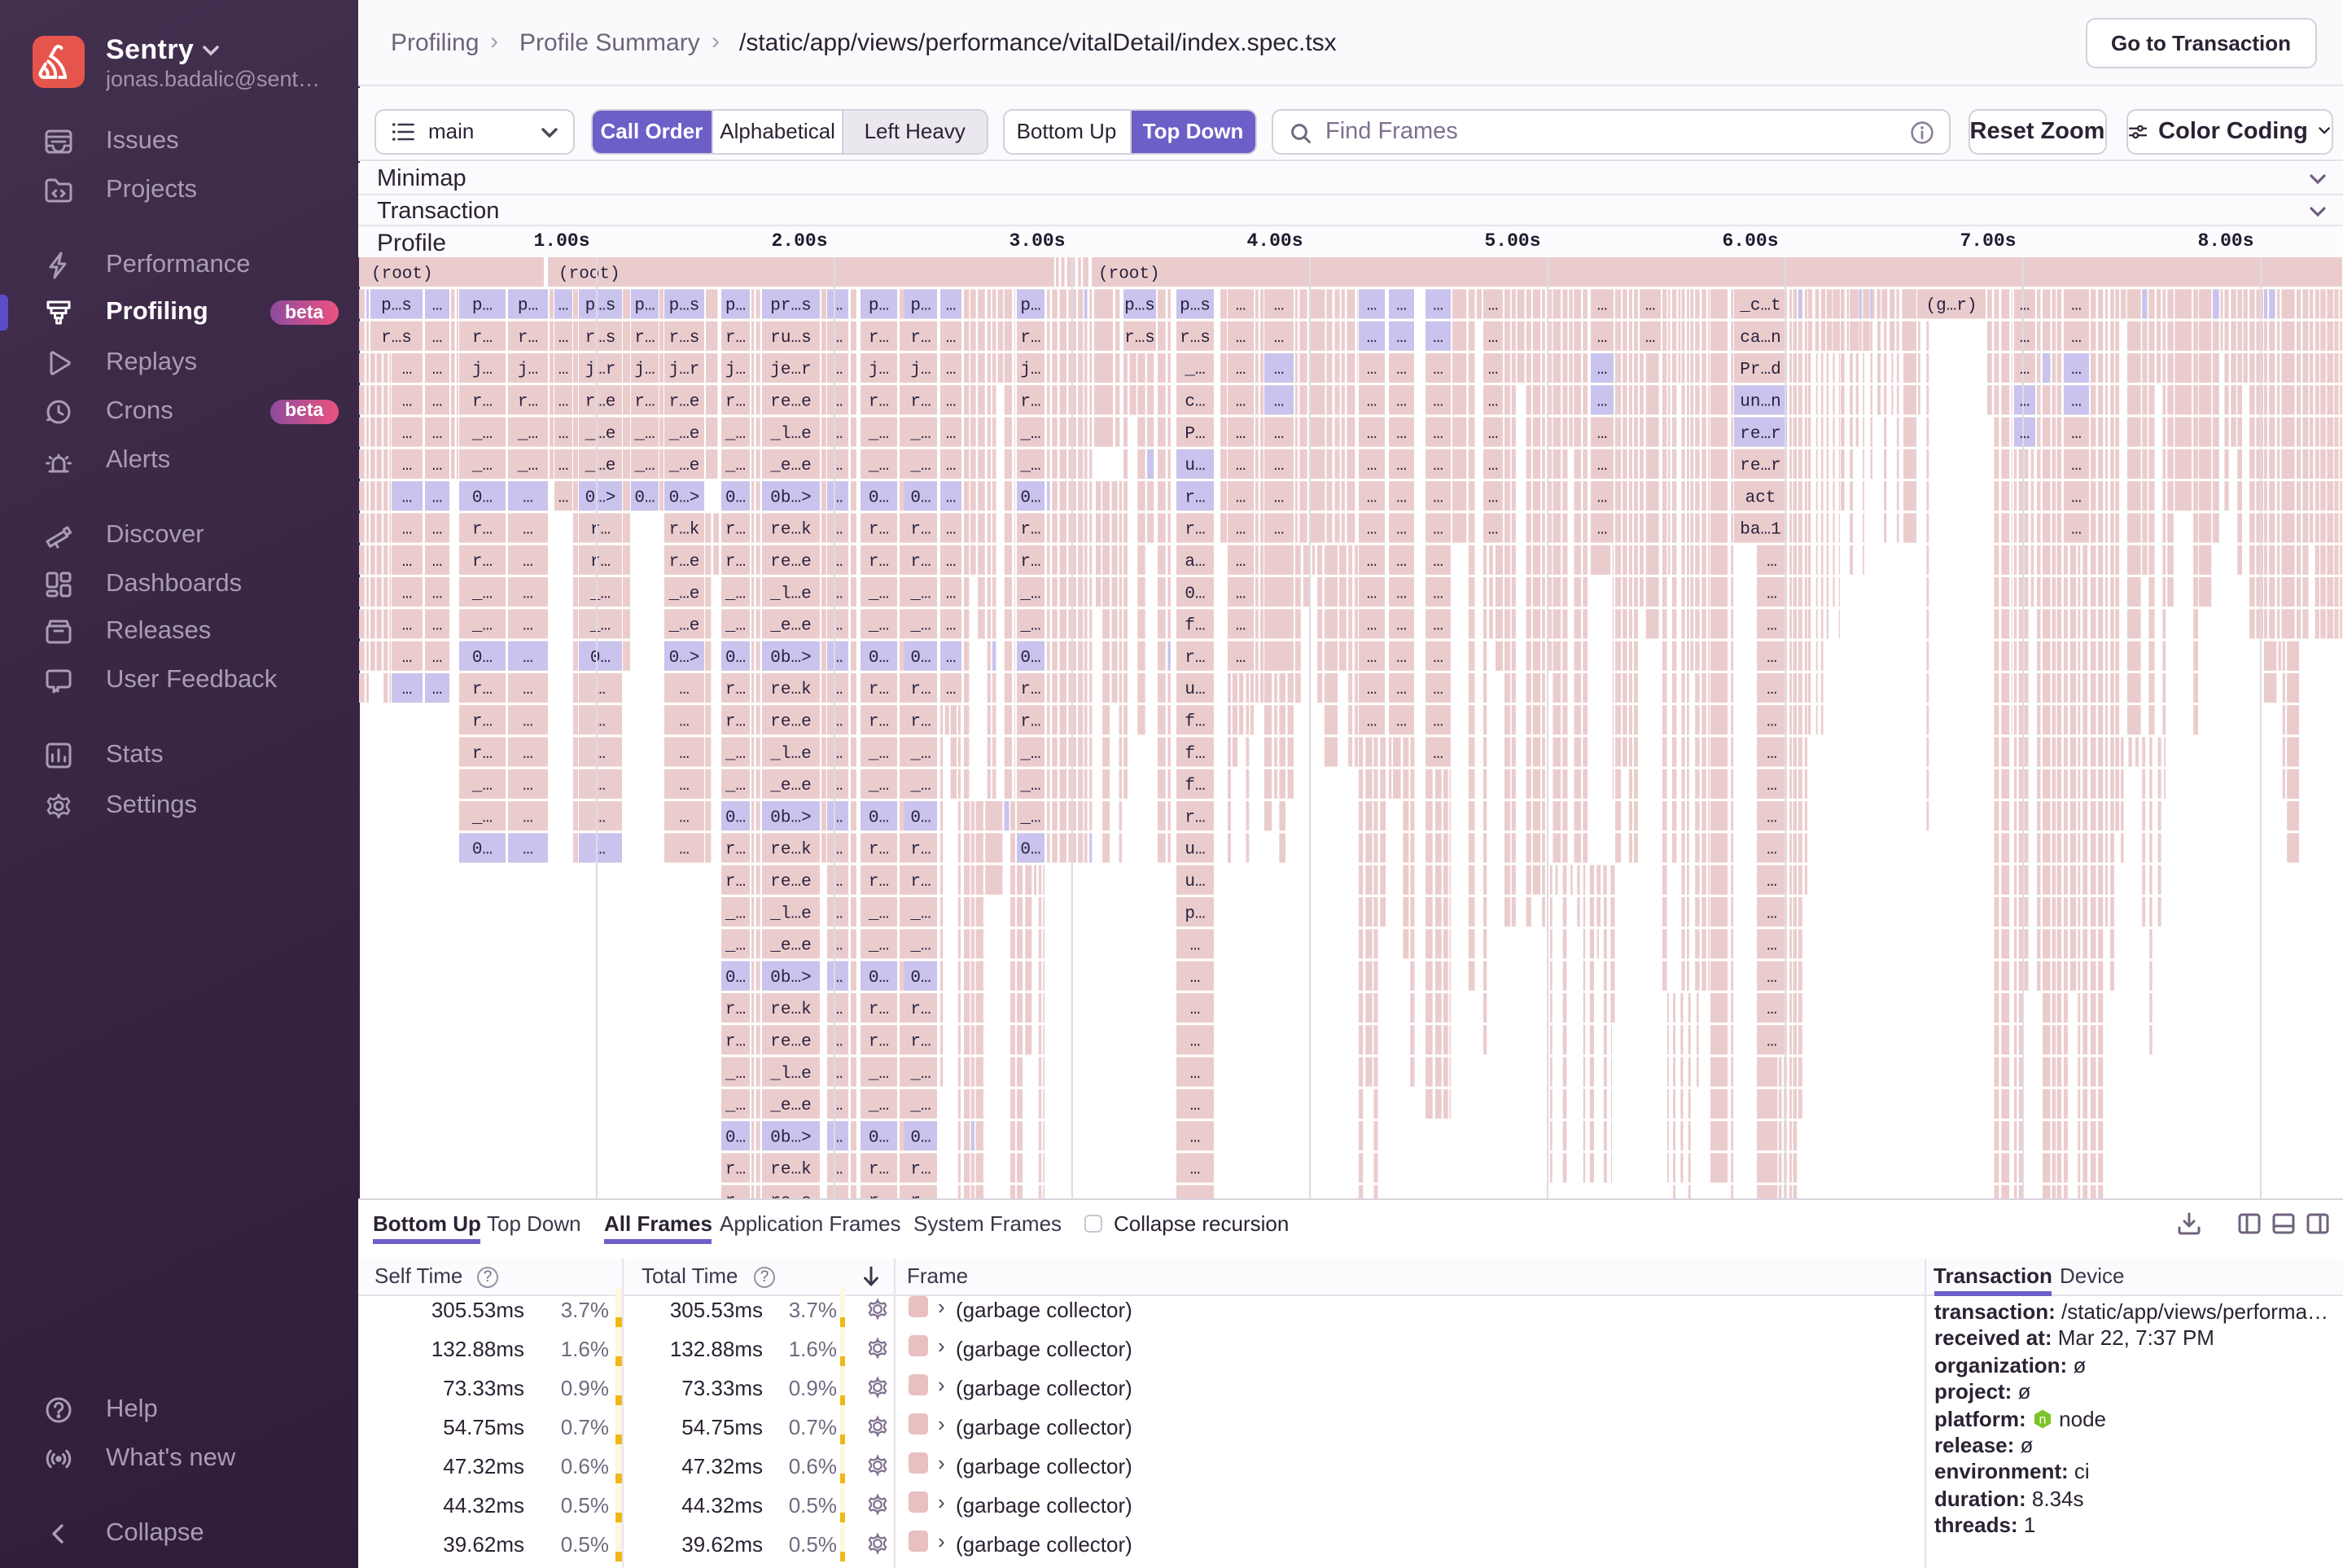 The height and width of the screenshot is (1568, 2343). Describe the element at coordinates (1760, 339) in the screenshot. I see `svg-text: ca…n` at that location.